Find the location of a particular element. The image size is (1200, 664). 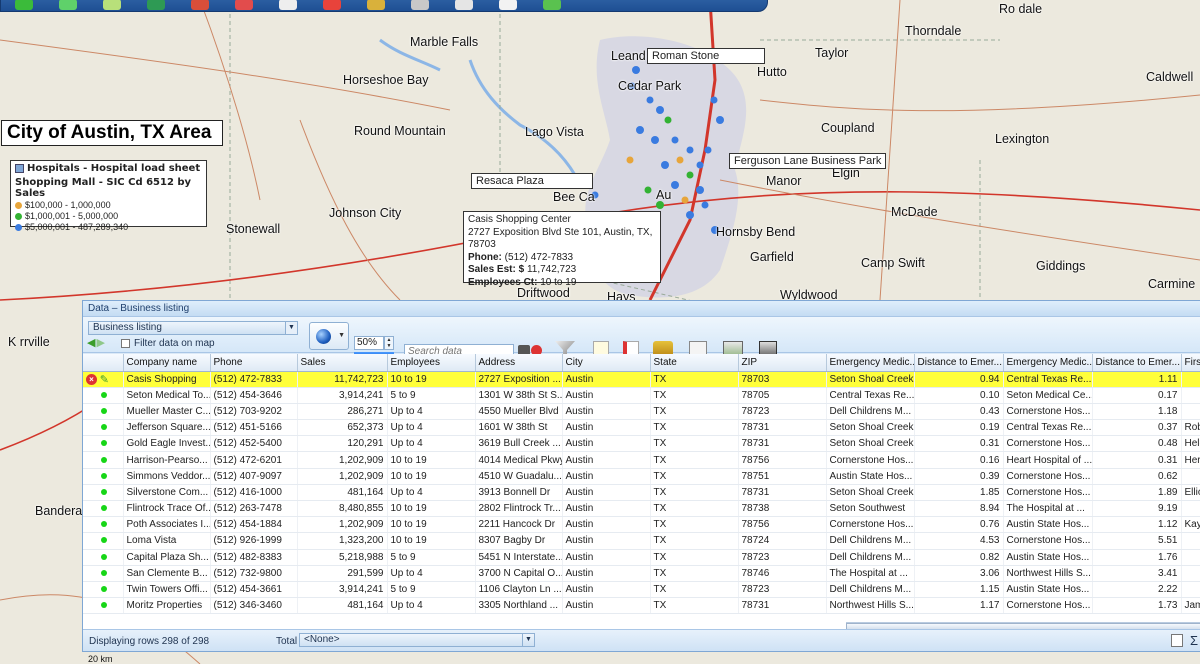

legend-range: $1,000,001 - 5,000,000 is located at coordinates (108, 216).